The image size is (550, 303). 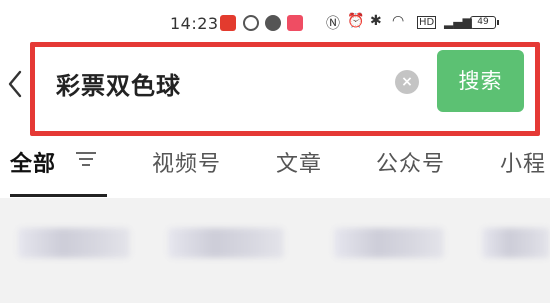 I want to click on wifi-icon: ◠, so click(x=398, y=21).